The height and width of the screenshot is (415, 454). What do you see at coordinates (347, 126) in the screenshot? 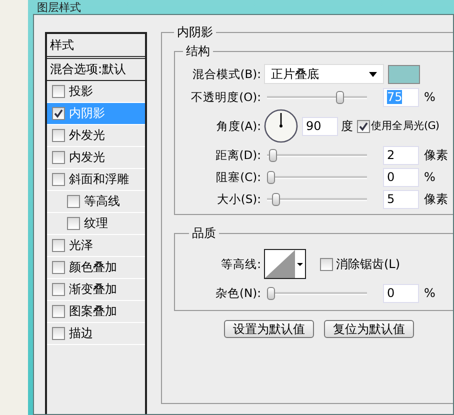
I see `unit-label: 度` at bounding box center [347, 126].